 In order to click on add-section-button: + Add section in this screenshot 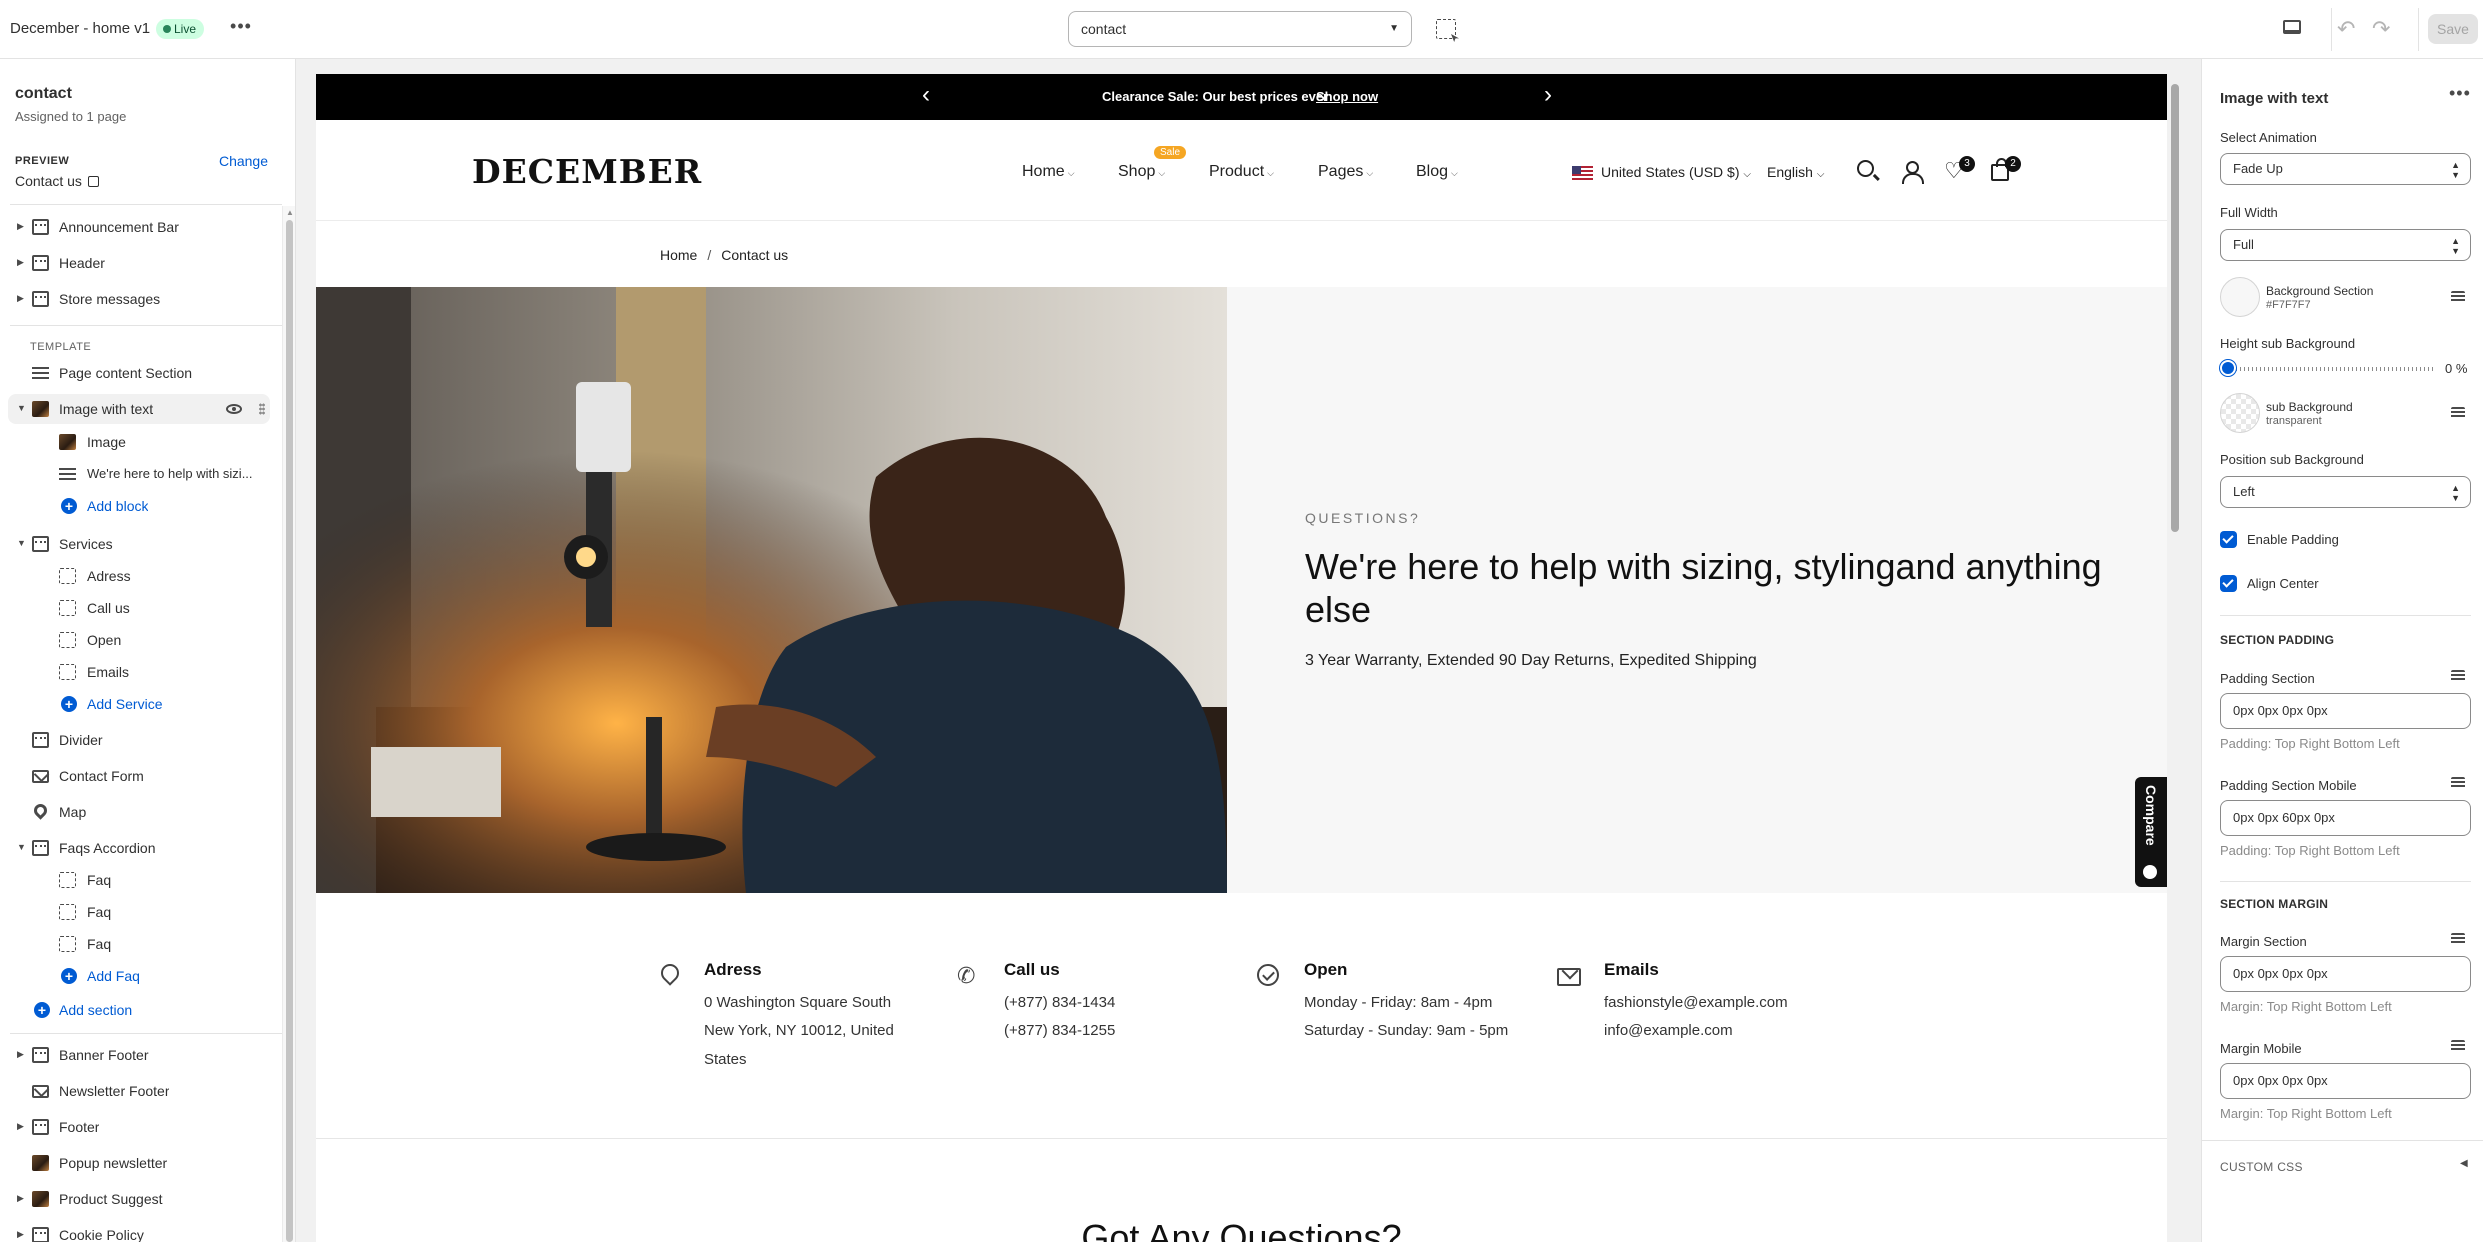, I will do `click(135, 1010)`.